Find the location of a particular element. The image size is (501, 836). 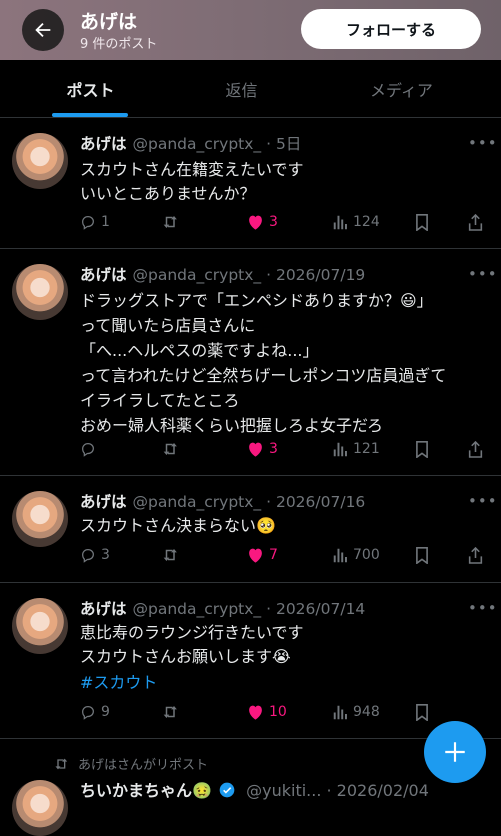

post-handle-date: @panda_cryptx_ · 5日 is located at coordinates (217, 144).